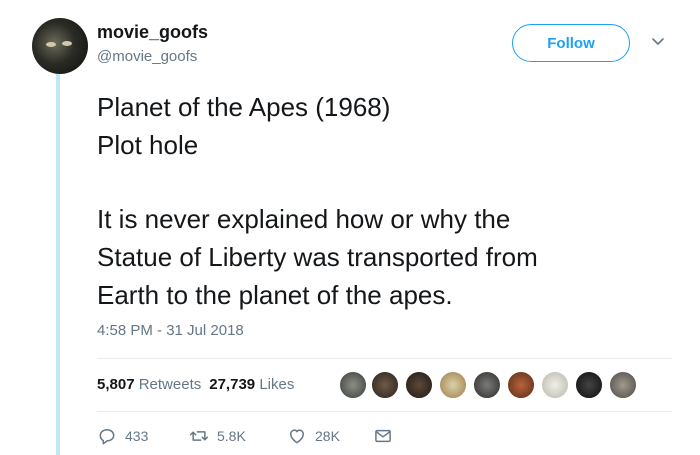 The image size is (700, 455). I want to click on reply-count: 433, so click(137, 436).